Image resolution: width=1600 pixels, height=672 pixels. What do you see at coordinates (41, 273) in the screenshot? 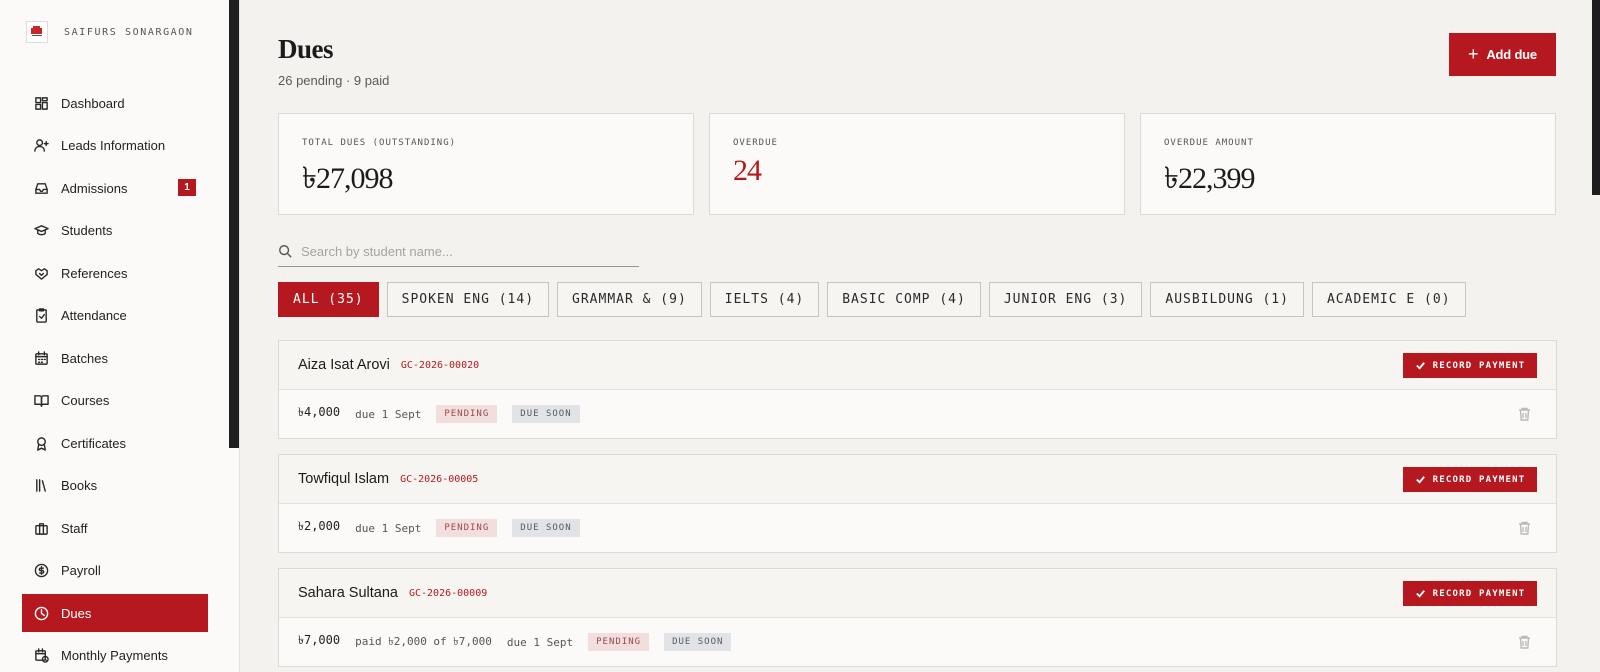
I see `handshake-icon` at bounding box center [41, 273].